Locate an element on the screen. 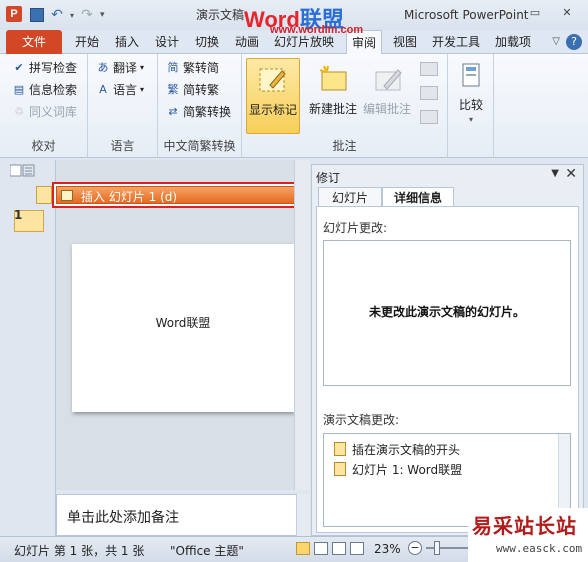 Image resolution: width=588 pixels, height=562 pixels. tab-view: 视图 is located at coordinates (405, 42).